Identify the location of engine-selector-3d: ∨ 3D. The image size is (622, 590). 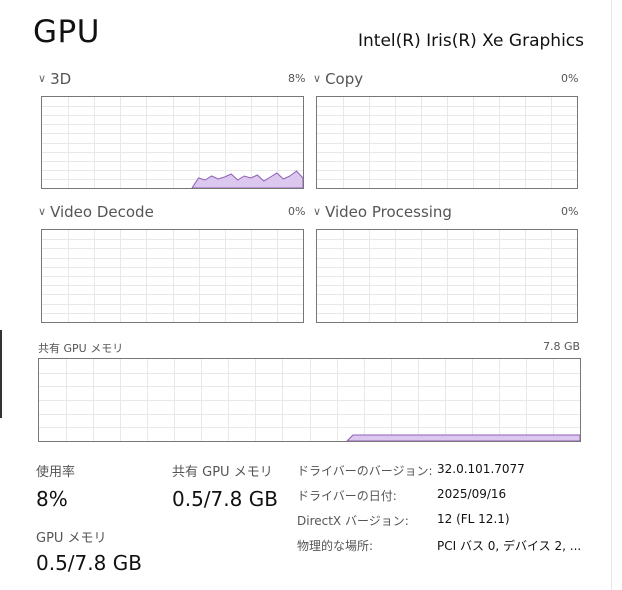
(54, 78).